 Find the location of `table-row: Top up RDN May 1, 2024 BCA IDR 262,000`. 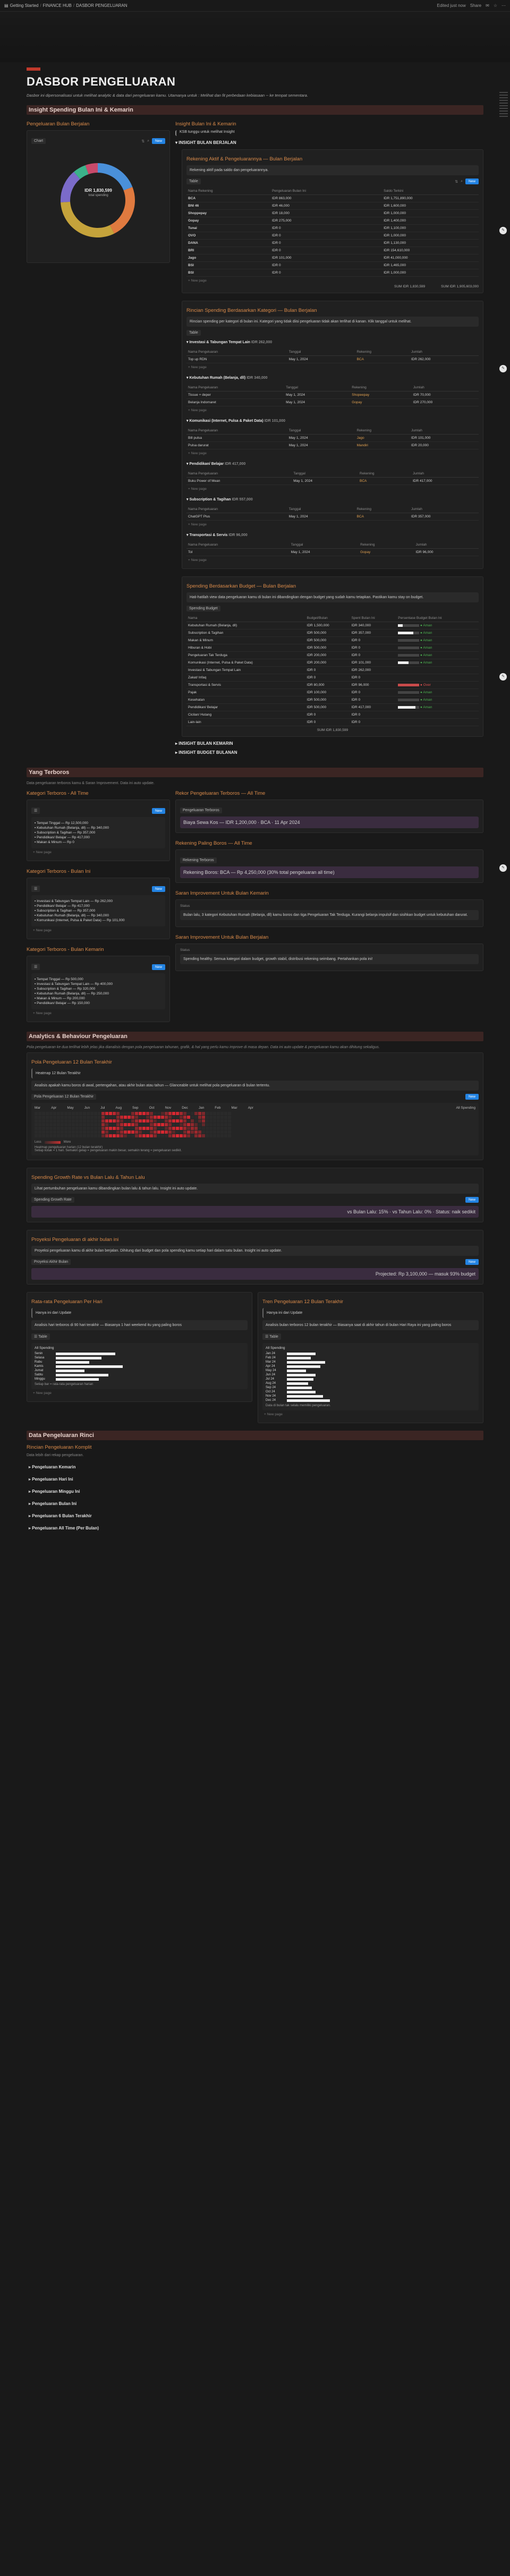

table-row: Top up RDN May 1, 2024 BCA IDR 262,000 is located at coordinates (332, 359).